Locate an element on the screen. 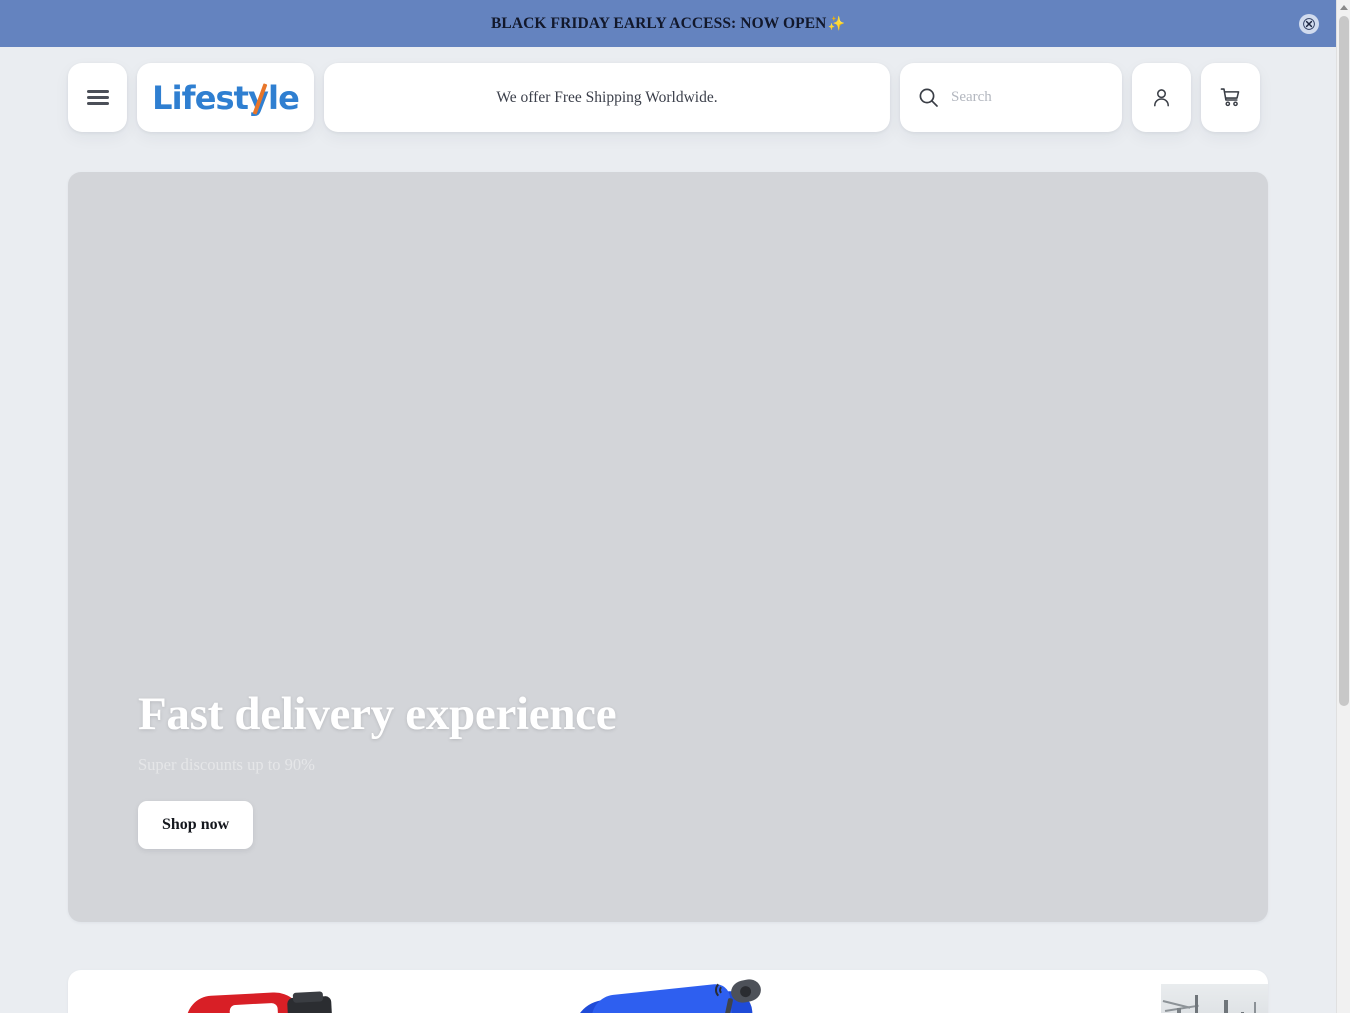  product-card-winter-forest is located at coordinates (1068, 991).